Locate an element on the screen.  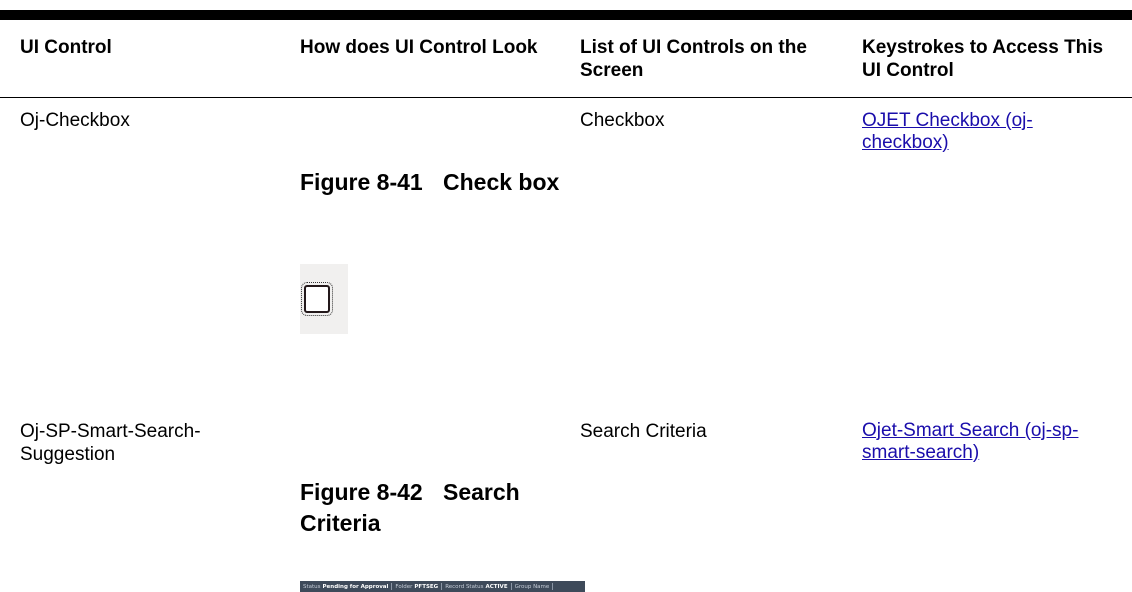
criteria-group-name: Group Name is located at coordinates (532, 586).